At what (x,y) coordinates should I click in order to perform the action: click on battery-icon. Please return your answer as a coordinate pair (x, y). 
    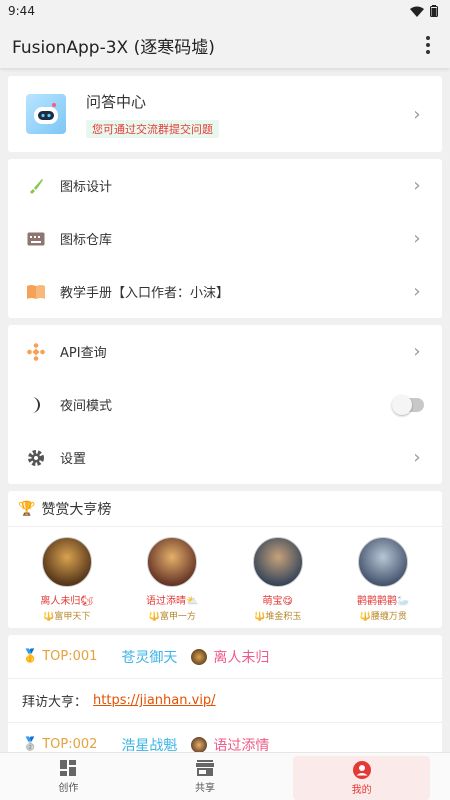
    Looking at the image, I should click on (434, 11).